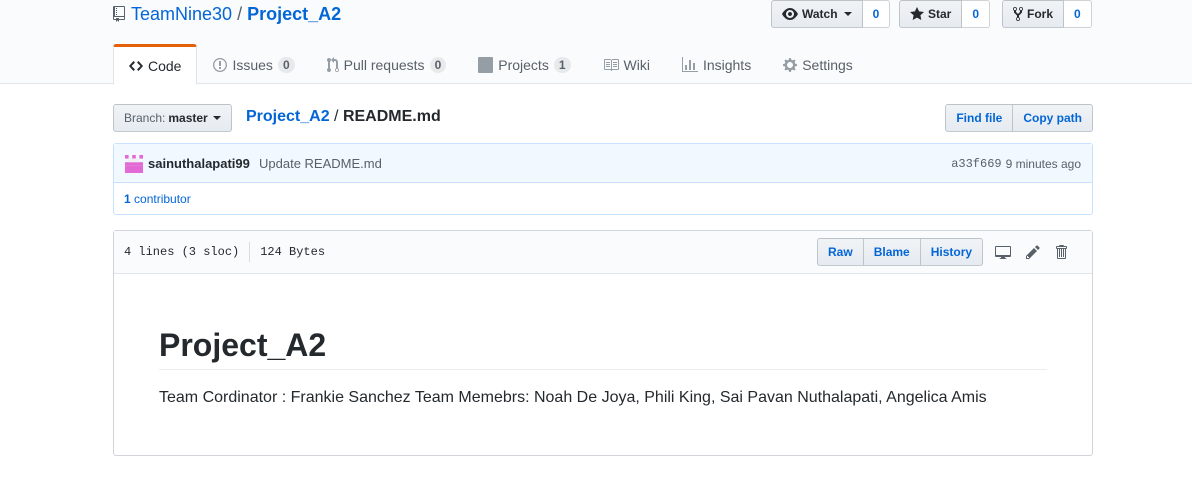 The image size is (1192, 486). Describe the element at coordinates (182, 252) in the screenshot. I see `file-lines: 4 lines (3 sloc)` at that location.